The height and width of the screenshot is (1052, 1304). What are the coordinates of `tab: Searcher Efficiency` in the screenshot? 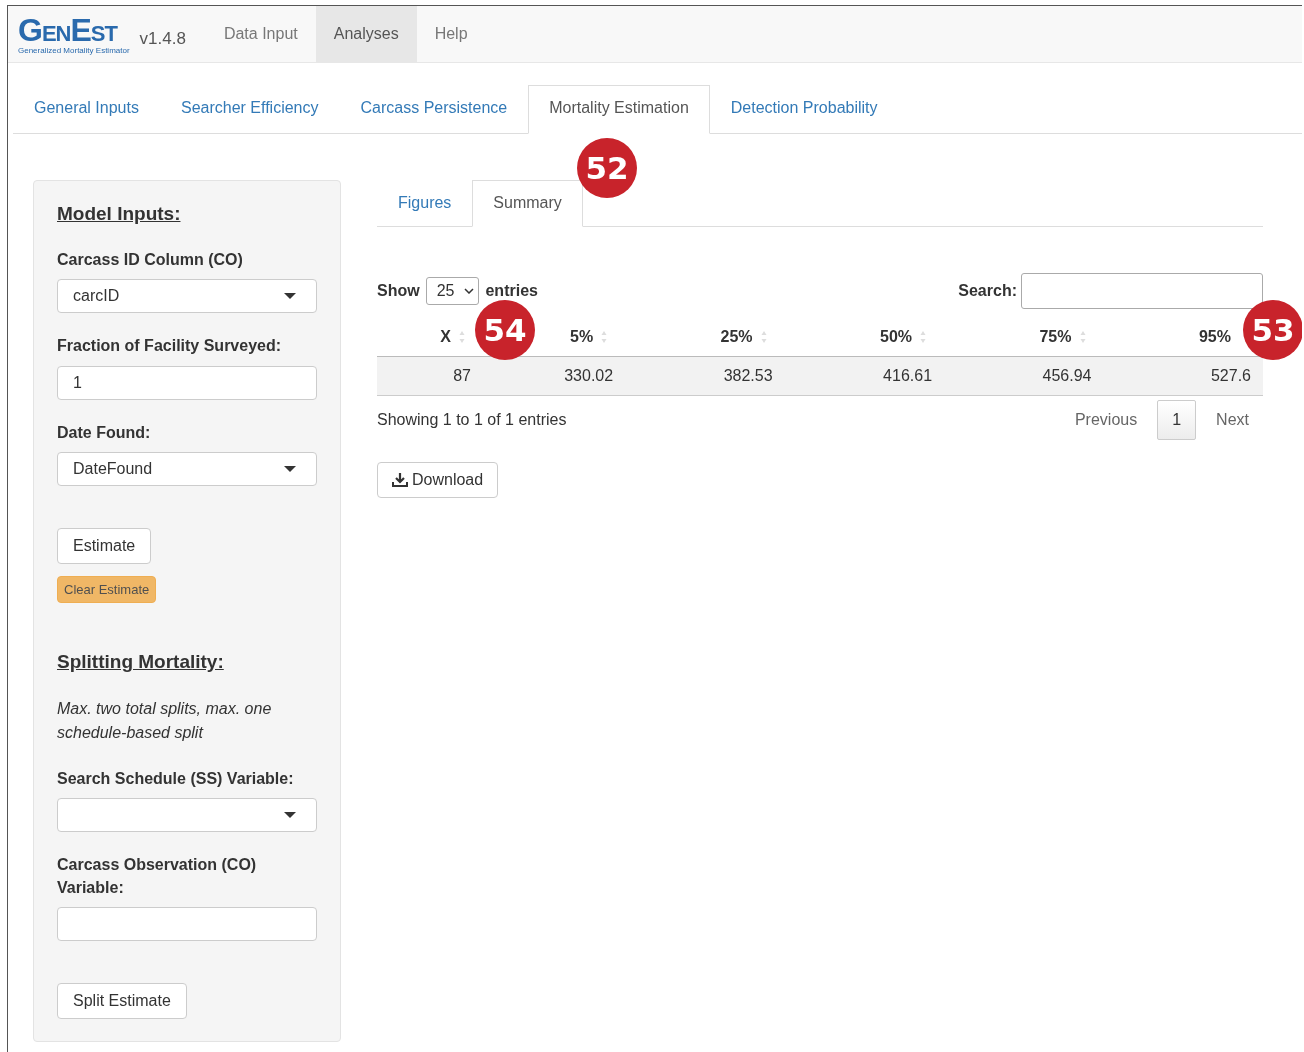 It's located at (249, 109).